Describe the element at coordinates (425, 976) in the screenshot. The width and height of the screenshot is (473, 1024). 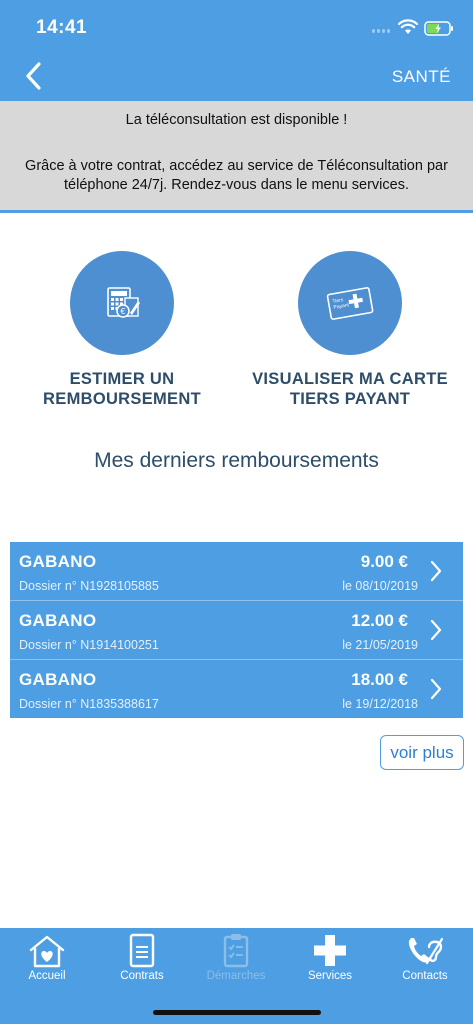
I see `tab-label: Contacts` at that location.